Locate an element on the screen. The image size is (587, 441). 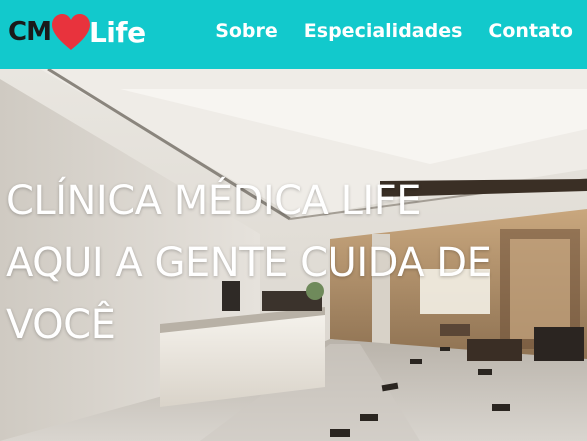
hero-line-1: CLÍNICA MÉDICA LIFE is located at coordinates (214, 201).